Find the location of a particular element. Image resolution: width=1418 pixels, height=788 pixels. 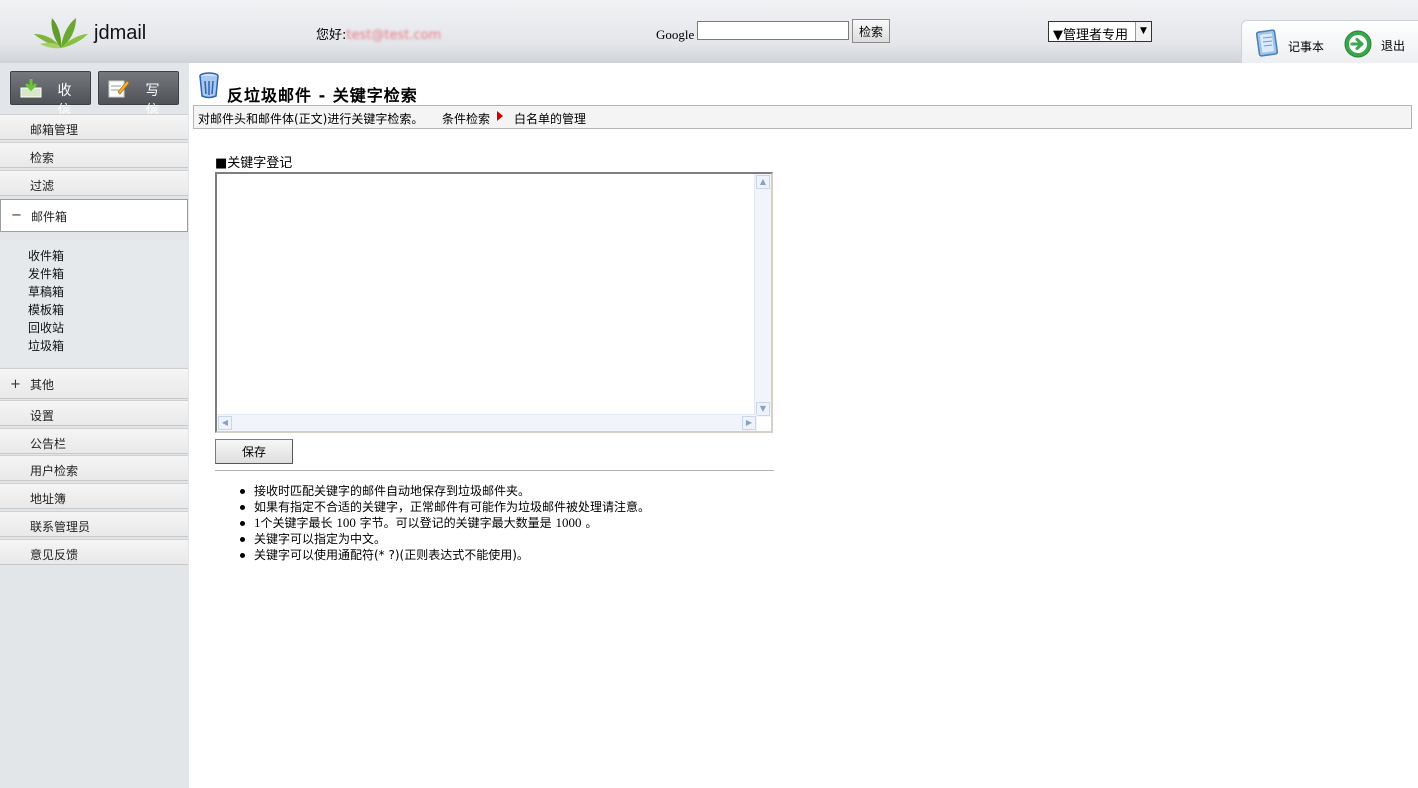

trash-can-icon is located at coordinates (209, 85).